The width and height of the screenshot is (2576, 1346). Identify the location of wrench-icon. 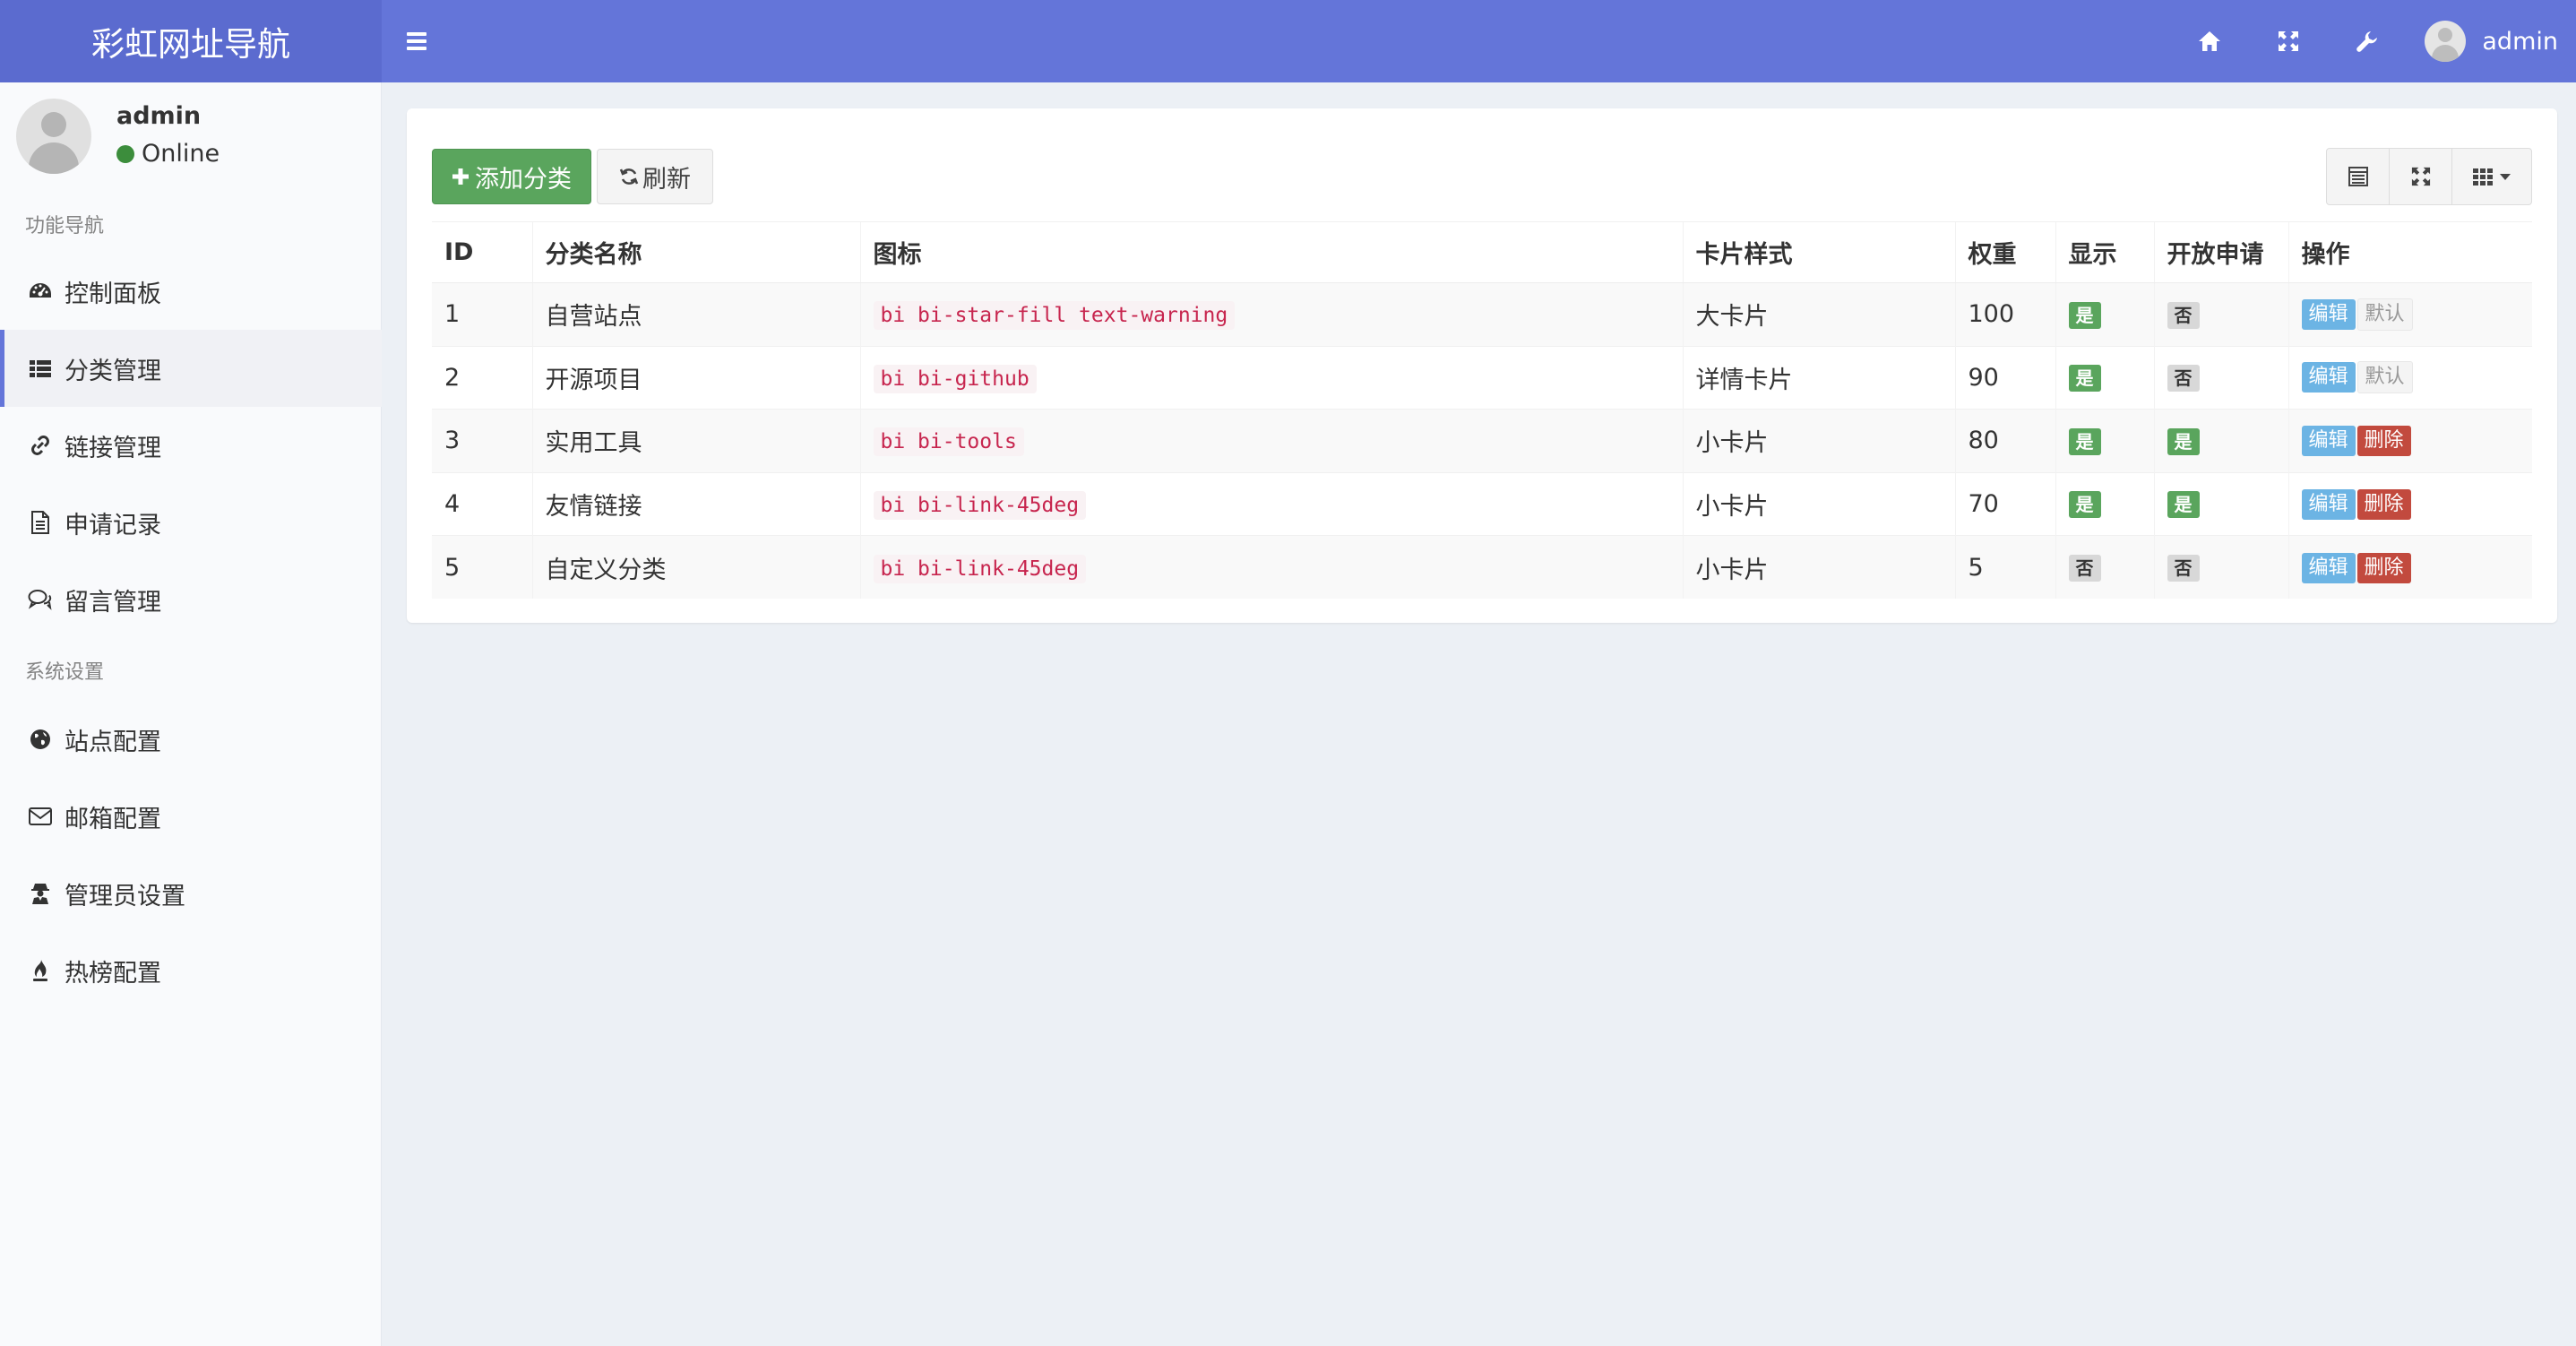
(2367, 41).